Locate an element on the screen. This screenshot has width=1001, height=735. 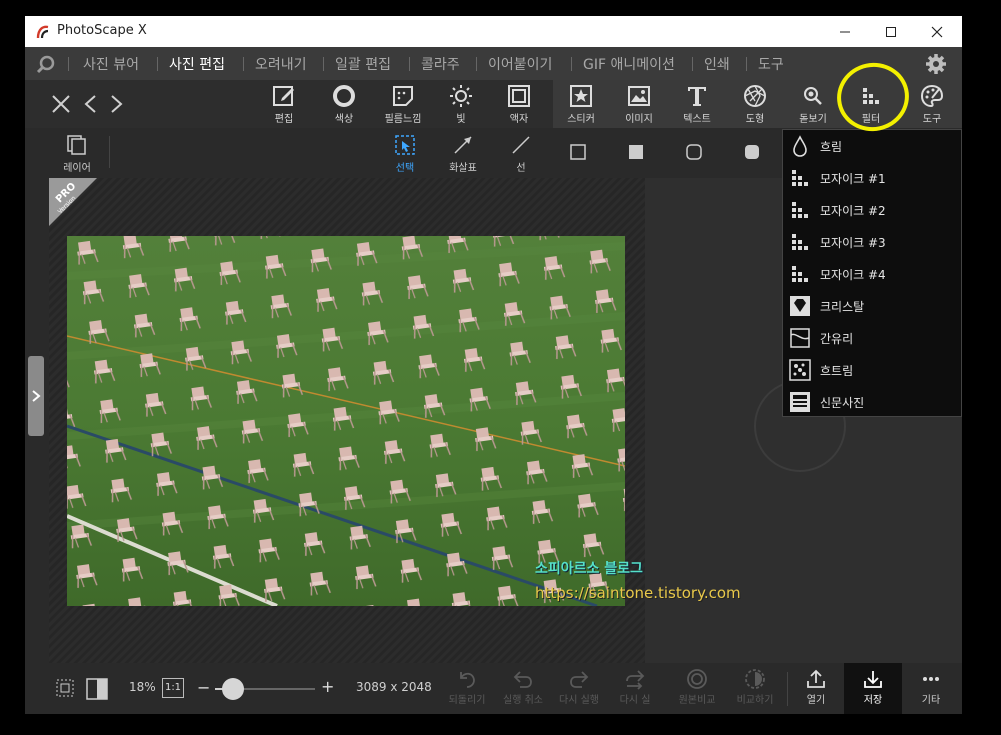
filter-menu-item: 모자이크 #3 is located at coordinates (872, 242).